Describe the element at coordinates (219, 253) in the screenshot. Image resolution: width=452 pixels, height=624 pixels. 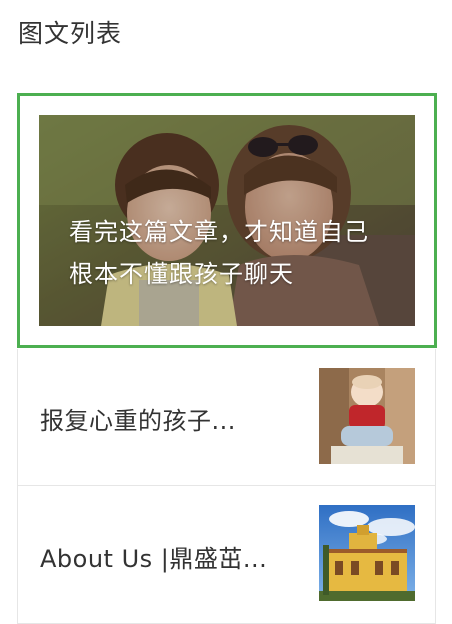
I see `featured-article-caption: 看完这篇文章，才知道自己根本不懂跟孩子聊天` at that location.